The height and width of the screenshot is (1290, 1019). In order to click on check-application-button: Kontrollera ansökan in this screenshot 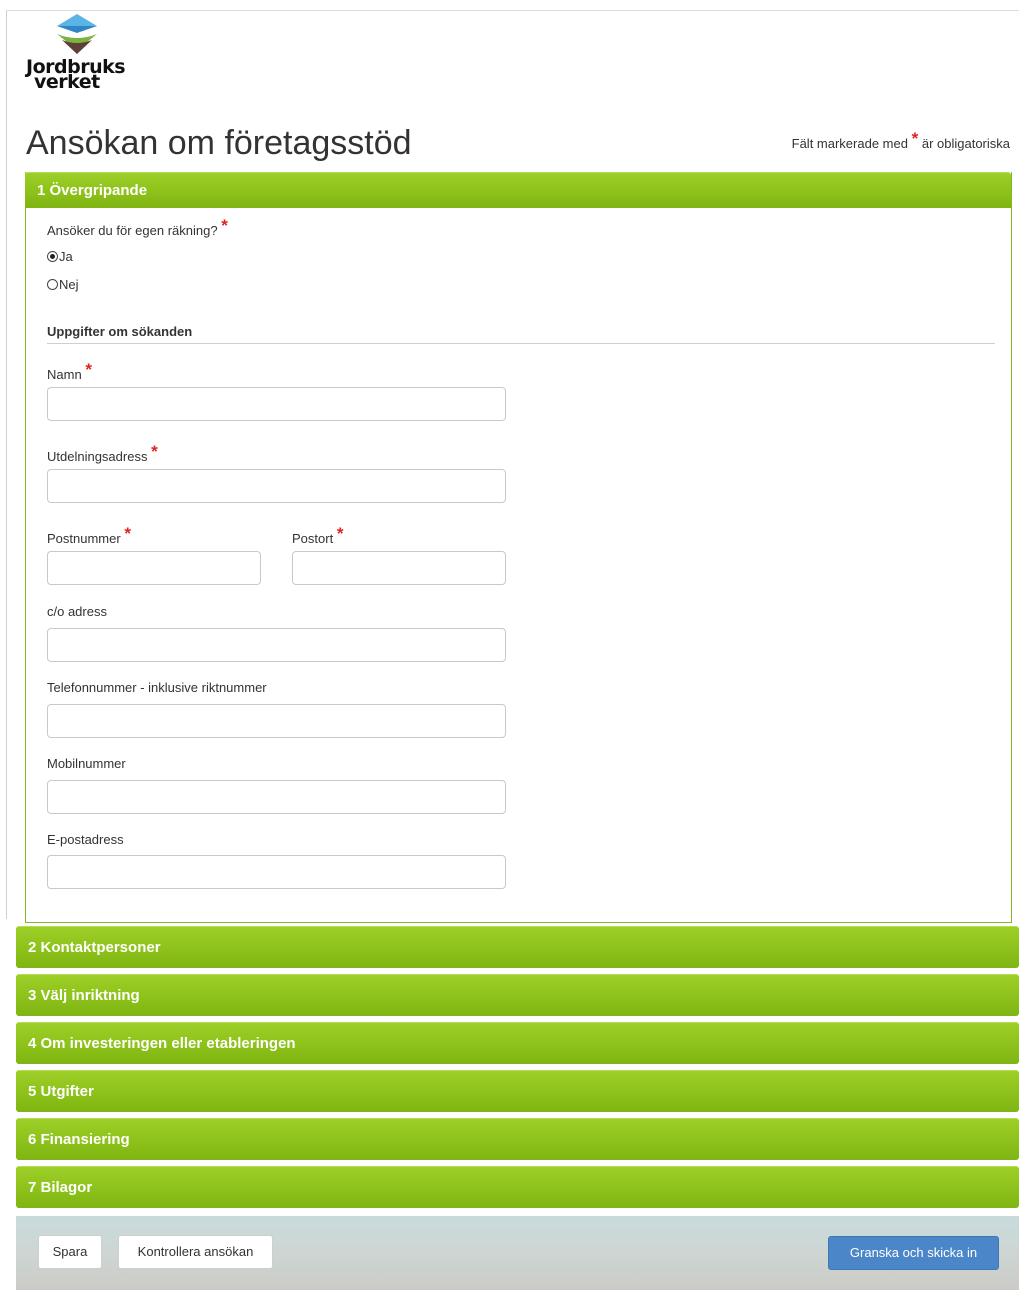, I will do `click(195, 1252)`.